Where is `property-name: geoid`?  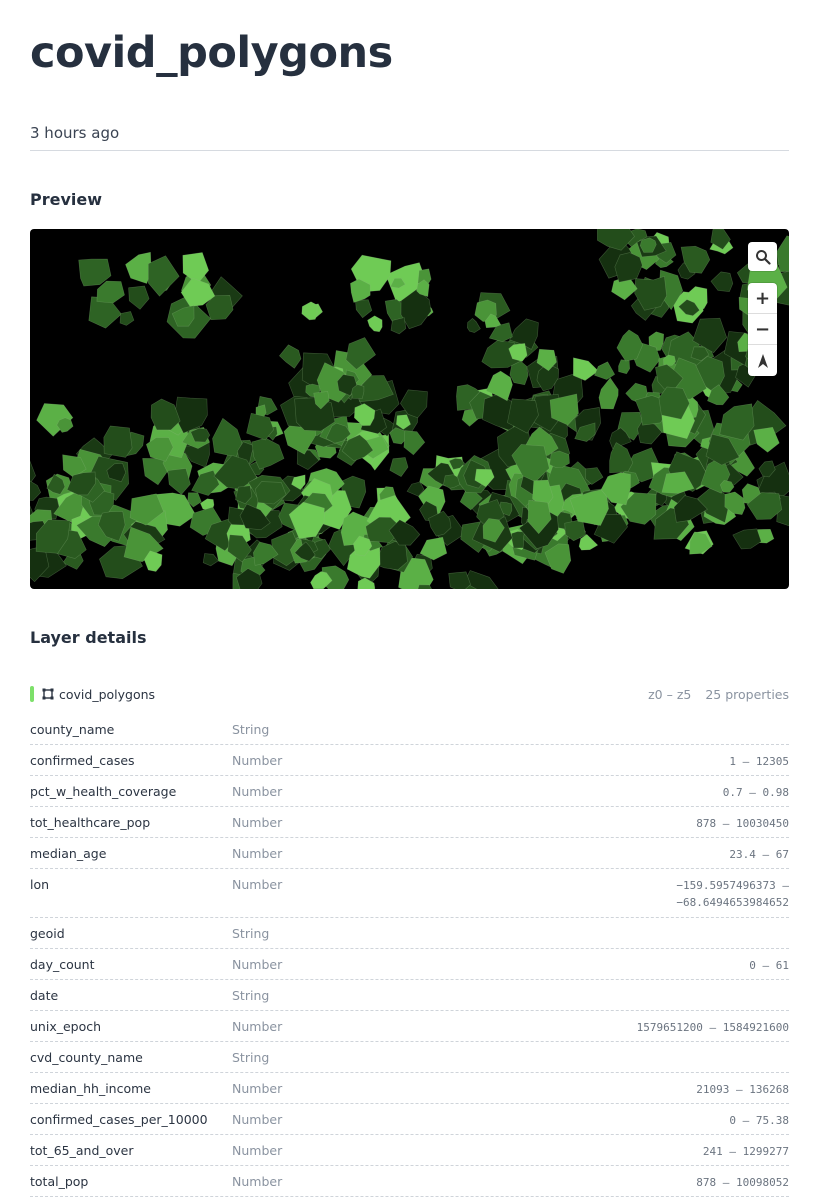
property-name: geoid is located at coordinates (47, 933).